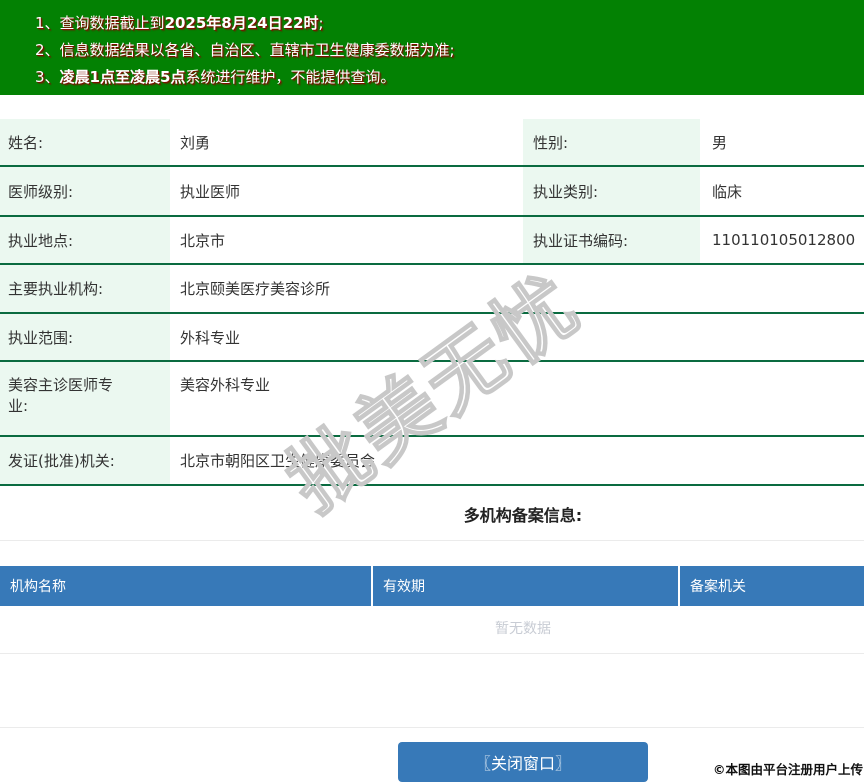 The height and width of the screenshot is (782, 864). Describe the element at coordinates (85, 398) in the screenshot. I see `field-label-cosmetic-specialty: 美容主诊医师专业:` at that location.